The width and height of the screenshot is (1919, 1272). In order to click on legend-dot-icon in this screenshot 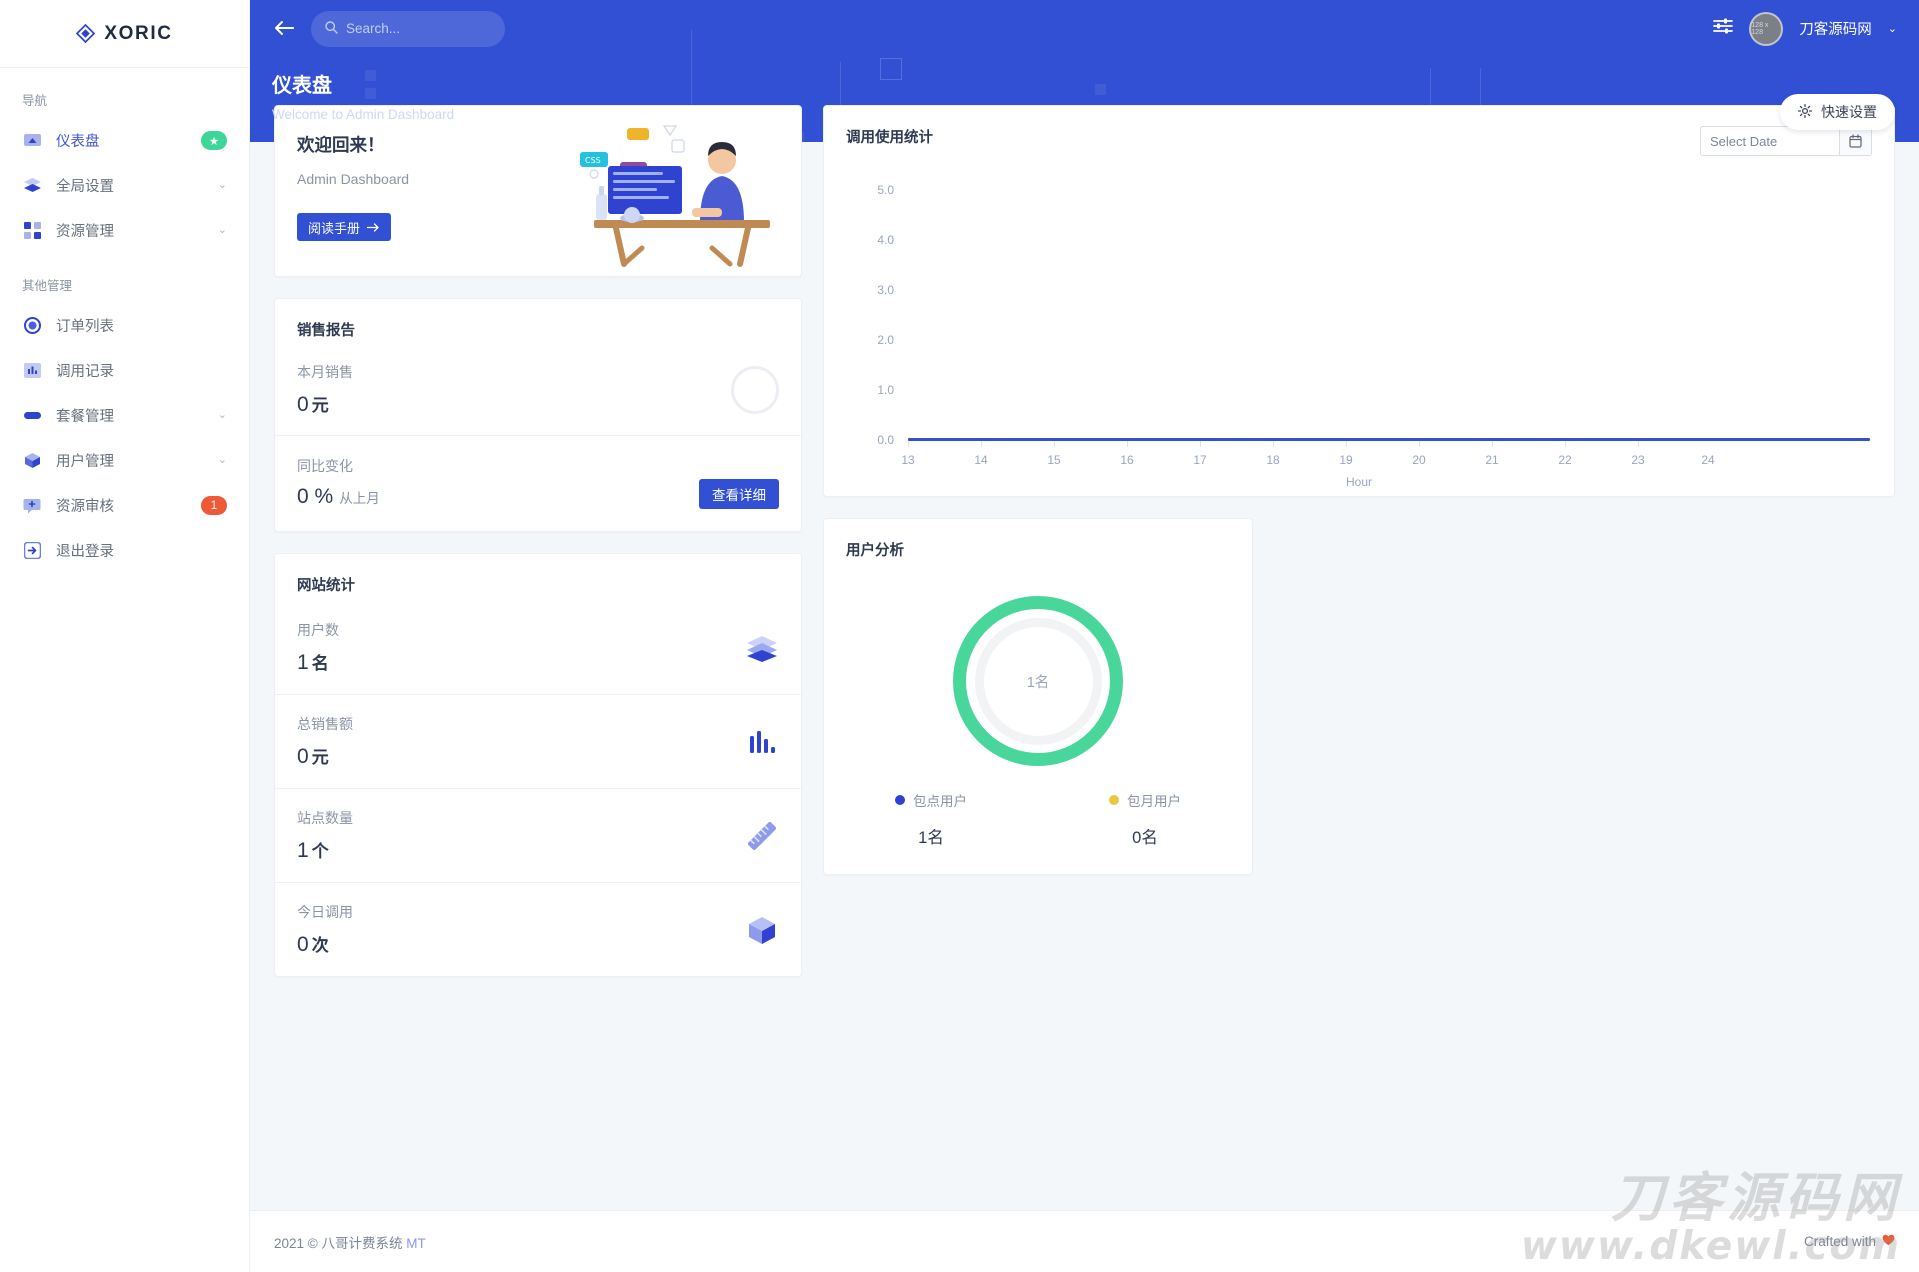, I will do `click(900, 800)`.